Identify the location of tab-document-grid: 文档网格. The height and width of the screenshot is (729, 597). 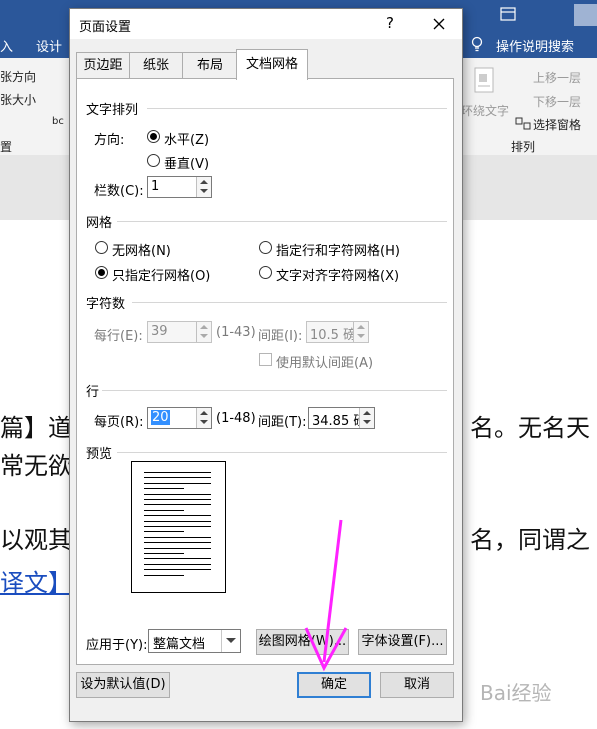
(272, 64).